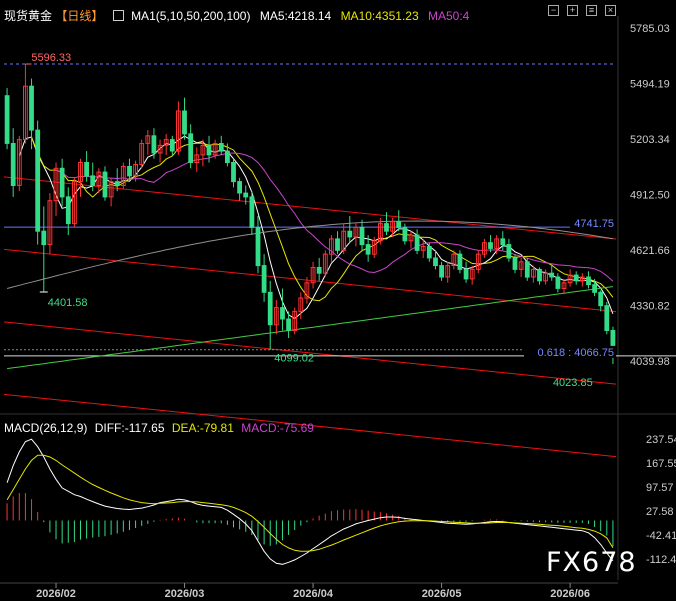  What do you see at coordinates (277, 428) in the screenshot?
I see `macd-value: MACD:-75.69` at bounding box center [277, 428].